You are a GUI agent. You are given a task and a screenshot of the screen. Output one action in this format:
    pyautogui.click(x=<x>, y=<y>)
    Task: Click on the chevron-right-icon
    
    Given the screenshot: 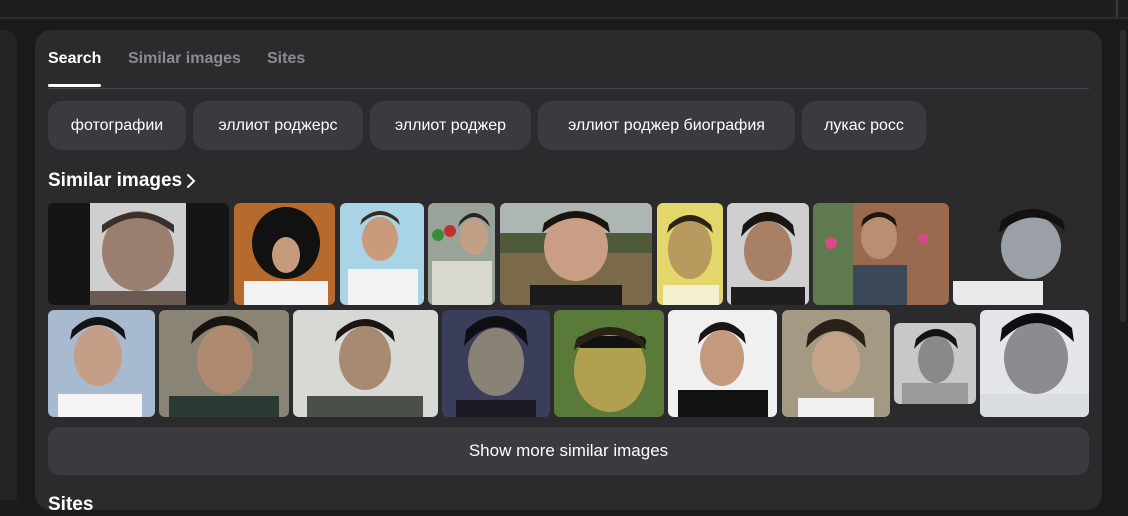 What is the action you would take?
    pyautogui.click(x=191, y=181)
    